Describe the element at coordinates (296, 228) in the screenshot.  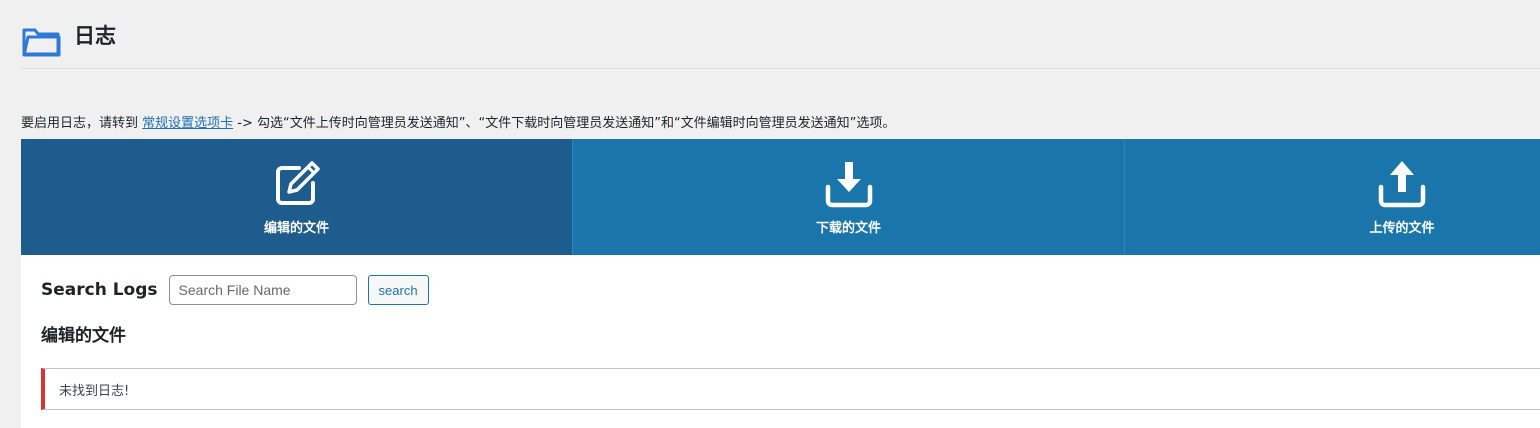
I see `tab-label: 编辑的文件` at that location.